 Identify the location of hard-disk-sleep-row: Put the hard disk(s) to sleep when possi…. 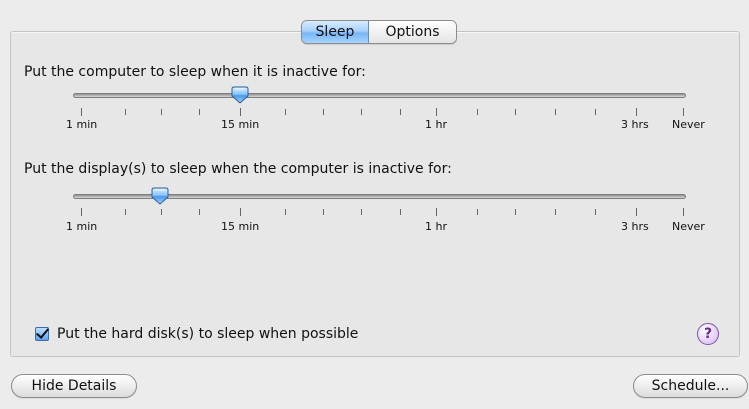
(196, 334).